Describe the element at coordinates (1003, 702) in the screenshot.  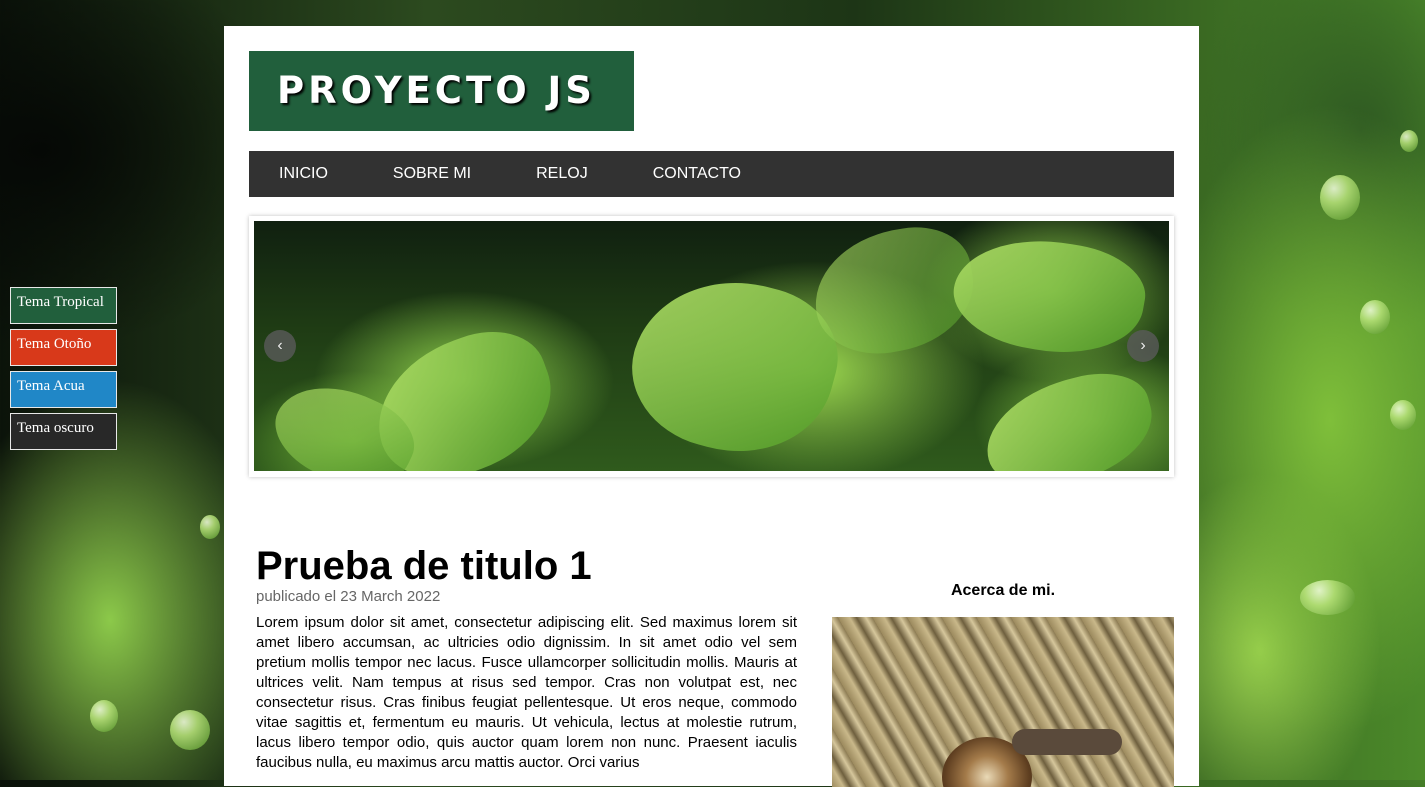
I see `about-image` at that location.